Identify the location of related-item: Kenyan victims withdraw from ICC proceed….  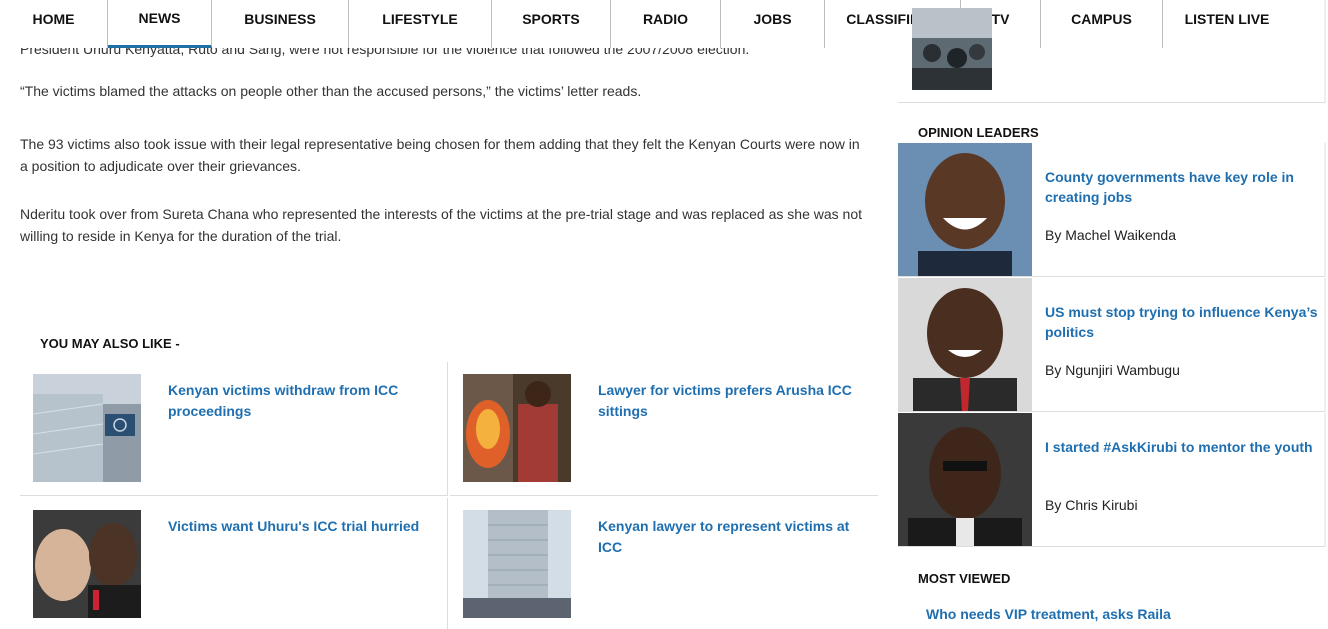
(234, 429).